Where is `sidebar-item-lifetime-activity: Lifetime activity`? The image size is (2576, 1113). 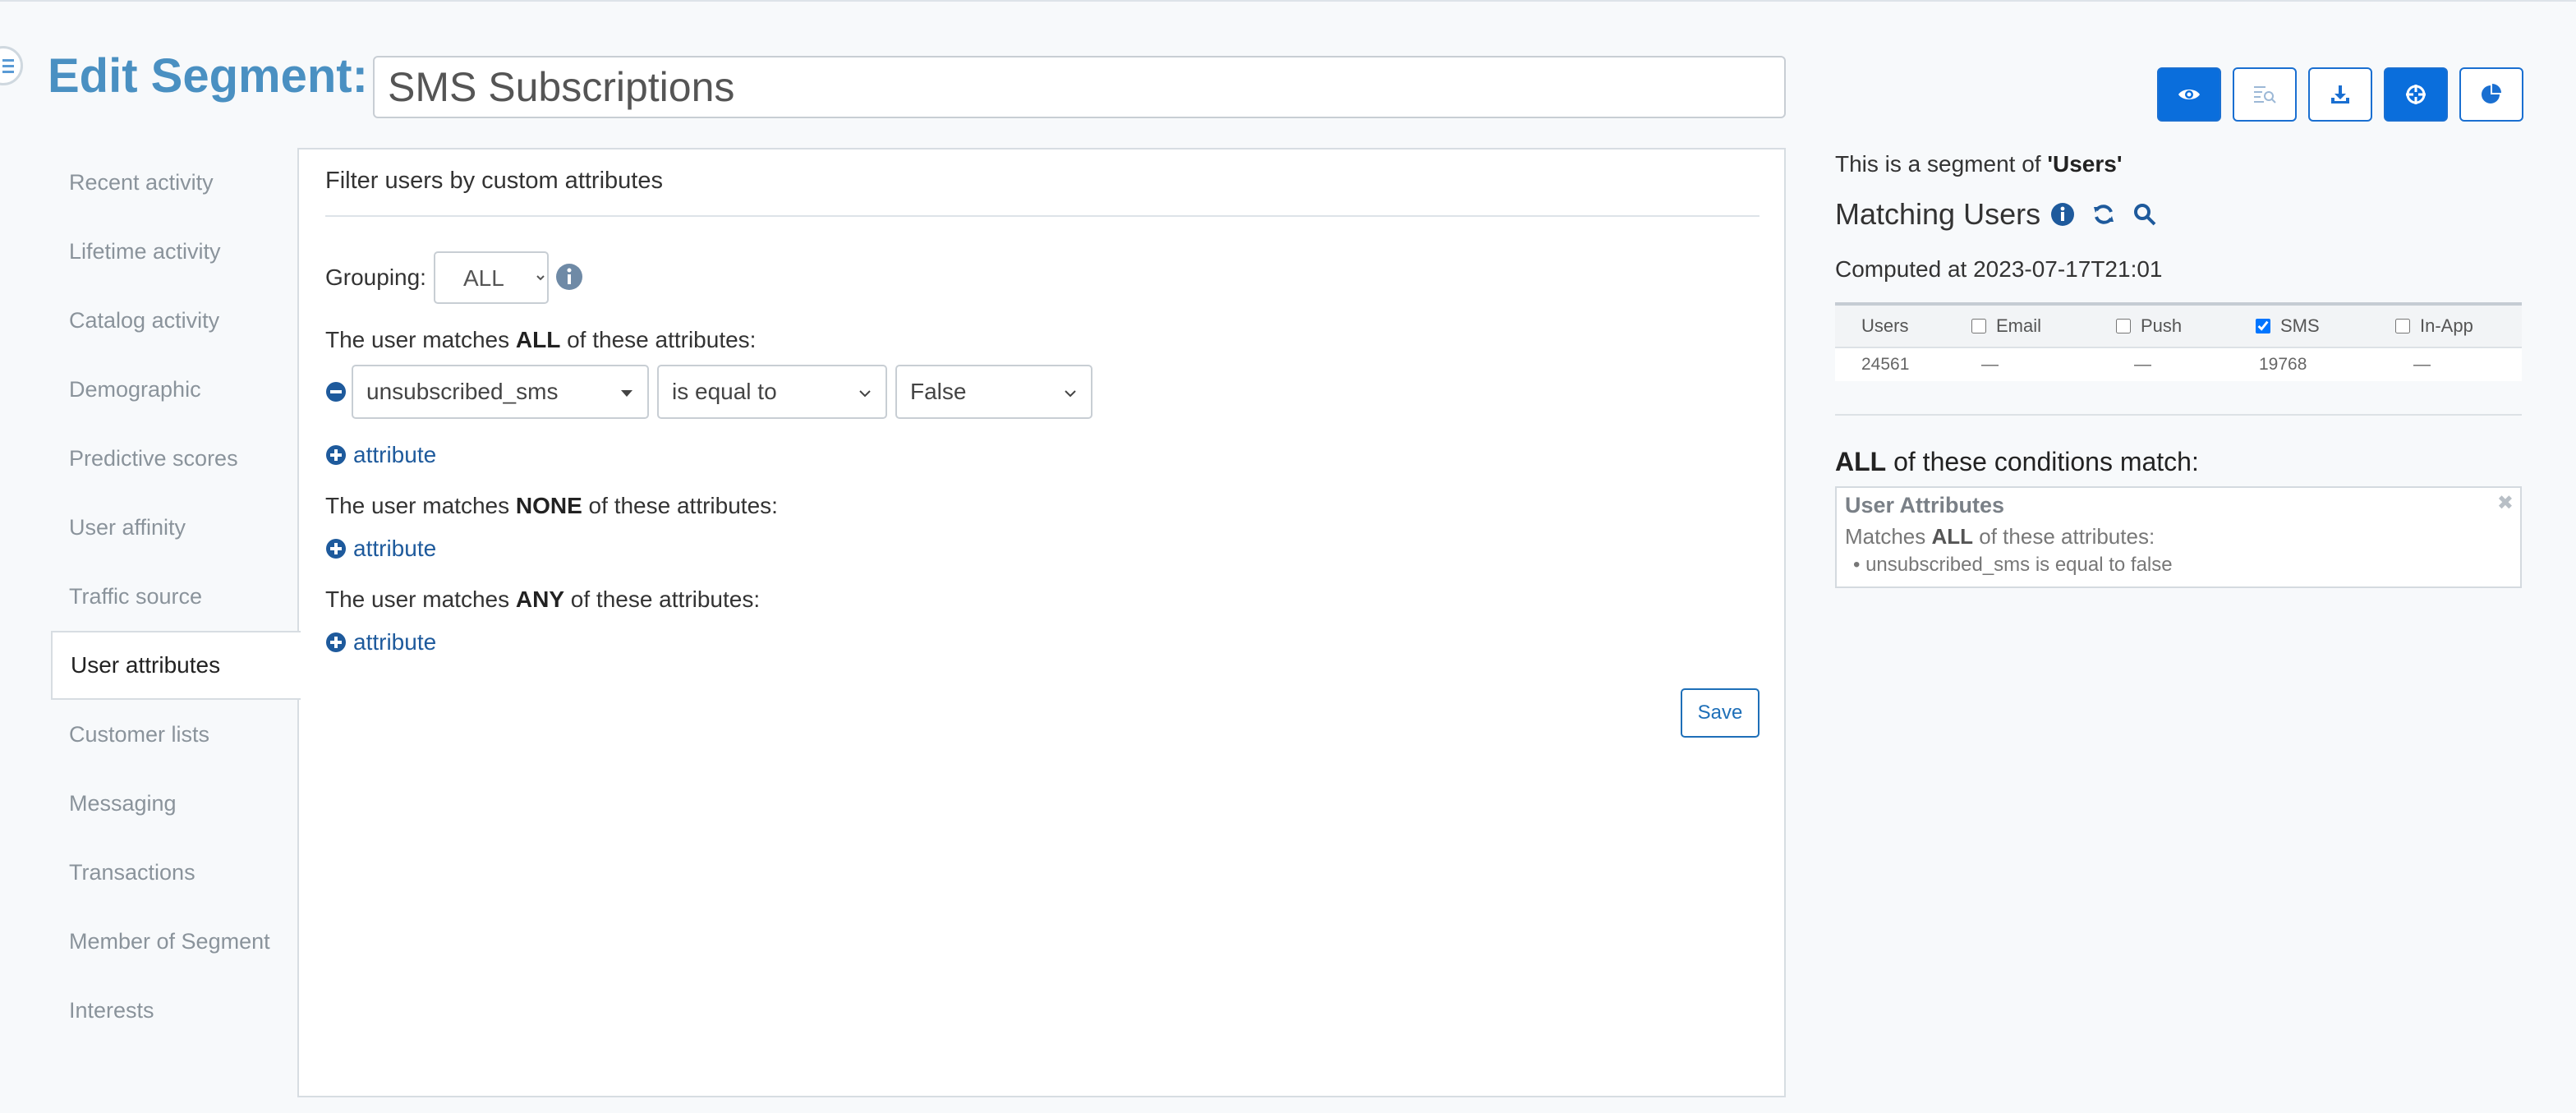
sidebar-item-lifetime-activity: Lifetime activity is located at coordinates (175, 251).